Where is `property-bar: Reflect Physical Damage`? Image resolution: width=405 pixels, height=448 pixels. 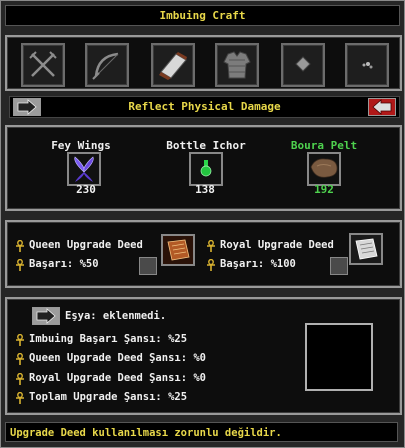
property-bar: Reflect Physical Damage is located at coordinates (204, 107).